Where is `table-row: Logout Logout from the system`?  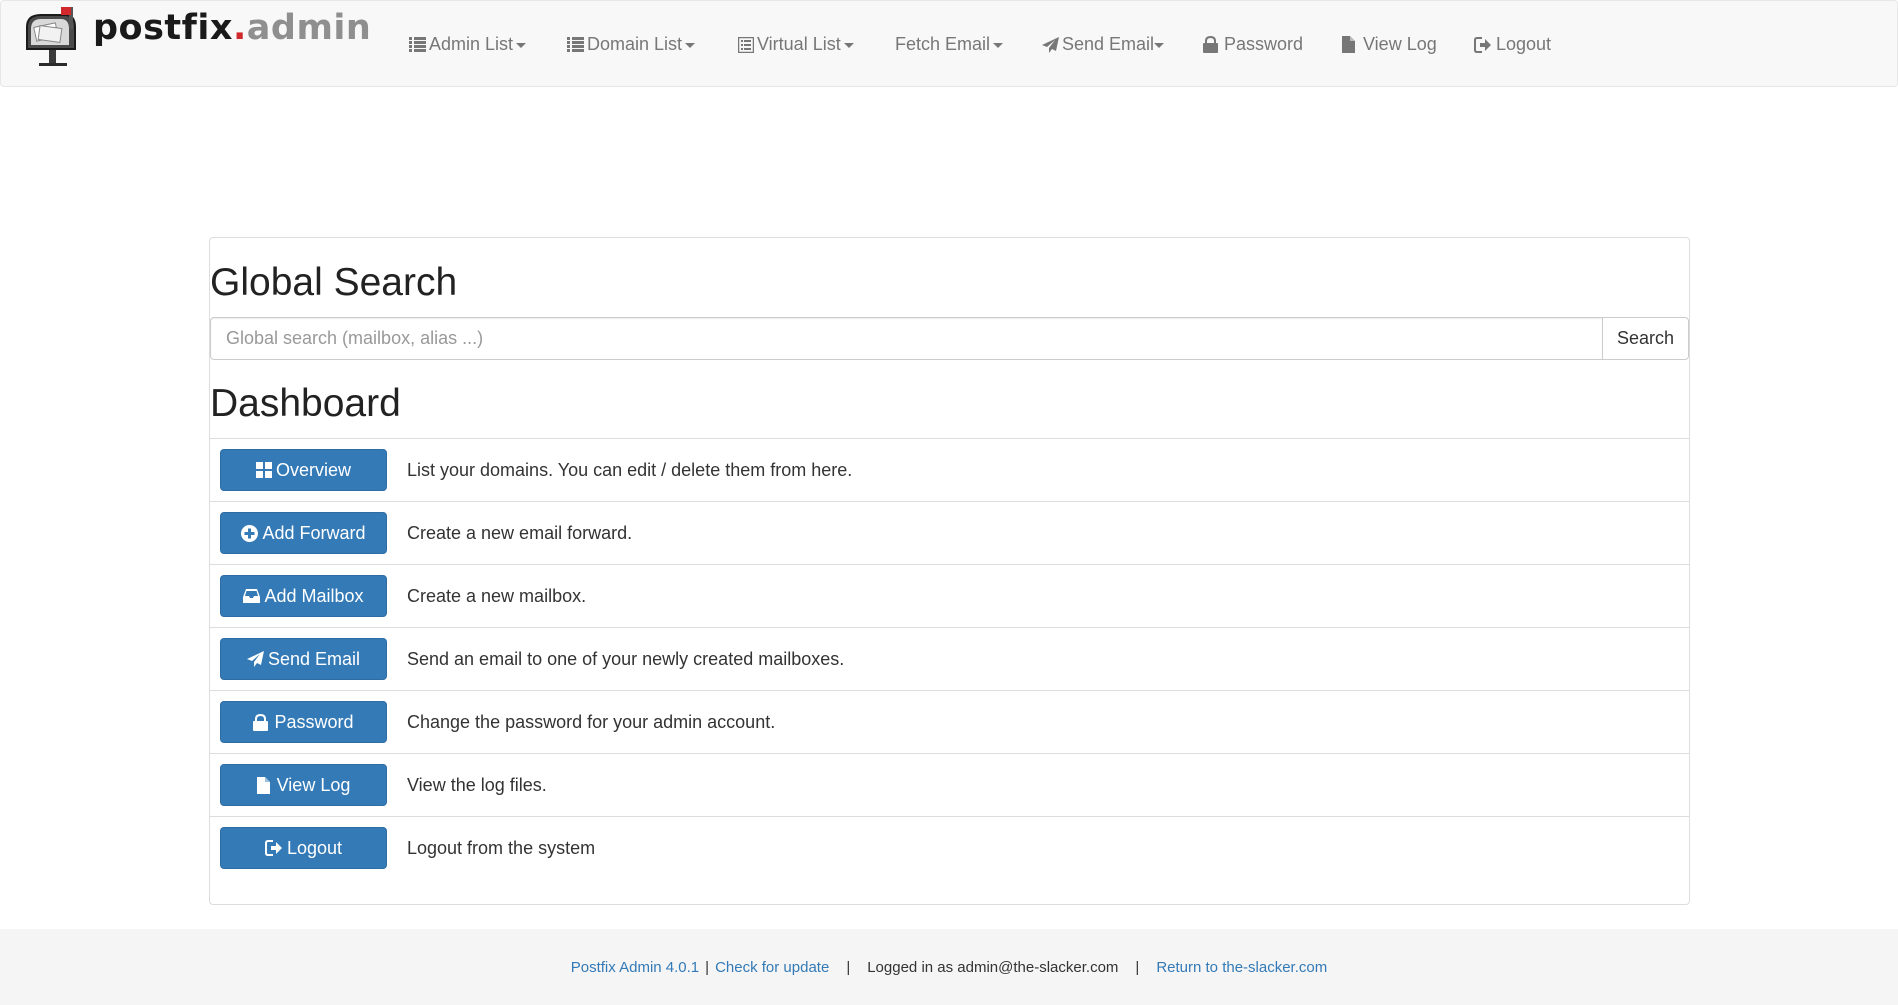
table-row: Logout Logout from the system is located at coordinates (949, 847).